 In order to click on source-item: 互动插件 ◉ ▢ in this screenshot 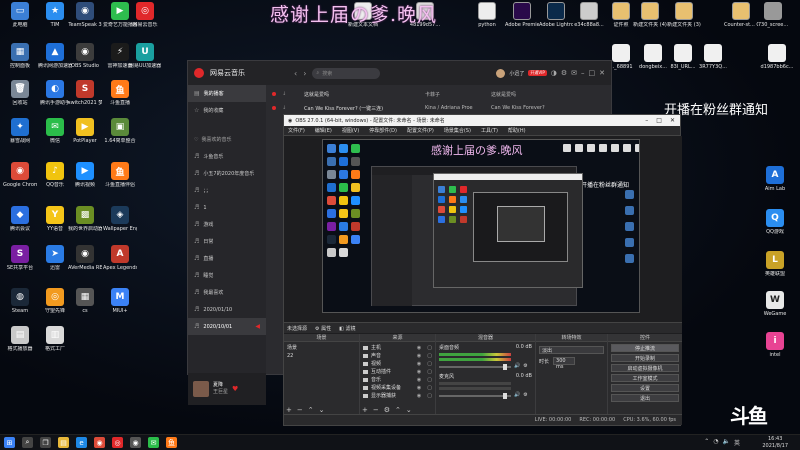, I will do `click(397, 372)`.